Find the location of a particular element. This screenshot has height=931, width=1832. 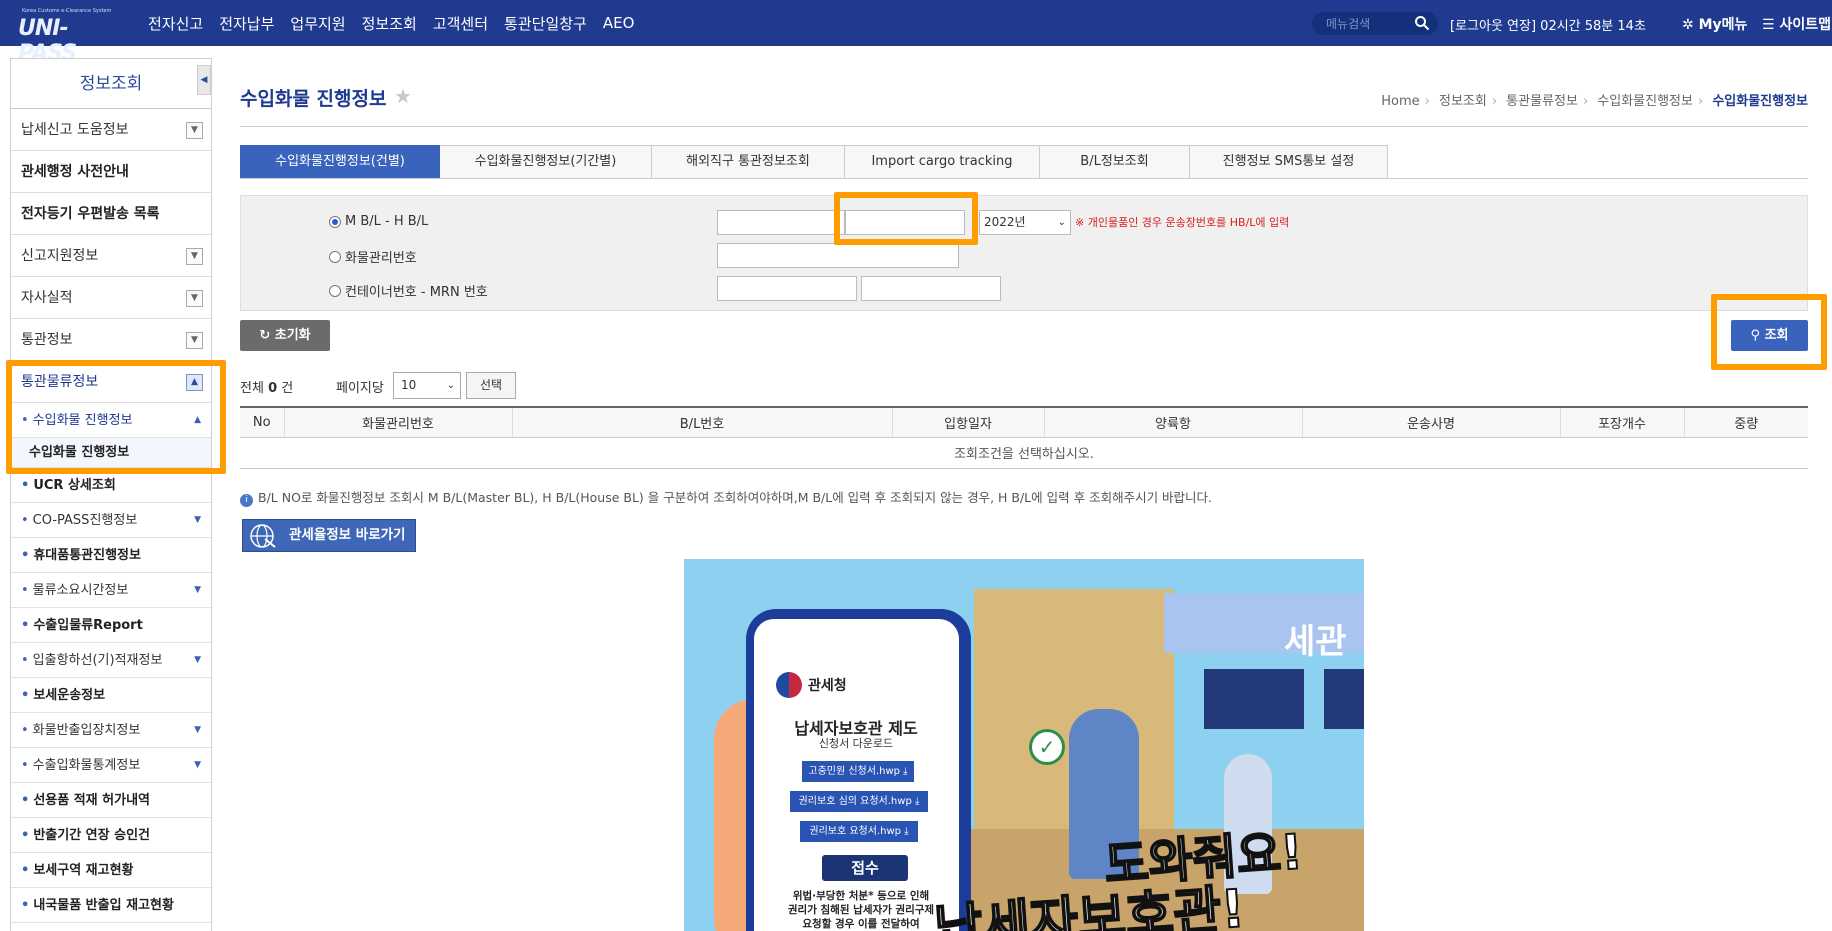

sub-item-baggage: • 휴대품통관진행정보 is located at coordinates (111, 555).